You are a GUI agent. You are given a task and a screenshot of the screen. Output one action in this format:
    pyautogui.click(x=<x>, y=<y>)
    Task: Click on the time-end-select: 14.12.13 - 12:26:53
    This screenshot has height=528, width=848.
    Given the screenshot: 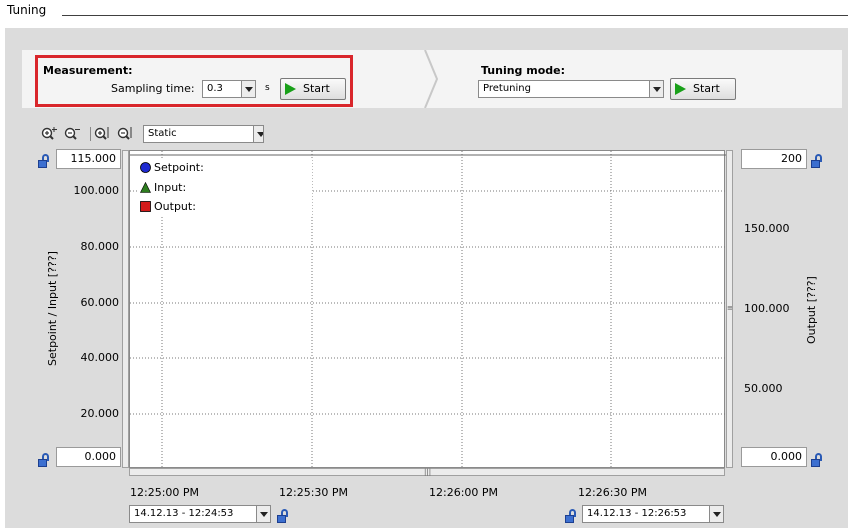 What is the action you would take?
    pyautogui.click(x=653, y=514)
    